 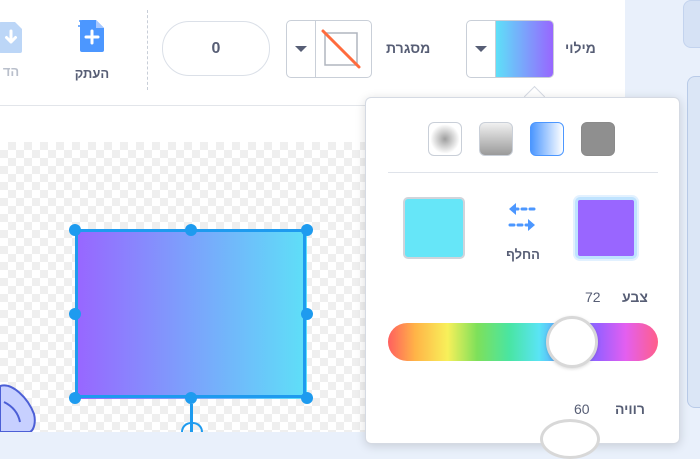 I want to click on fill-color-dropdown, so click(x=510, y=49).